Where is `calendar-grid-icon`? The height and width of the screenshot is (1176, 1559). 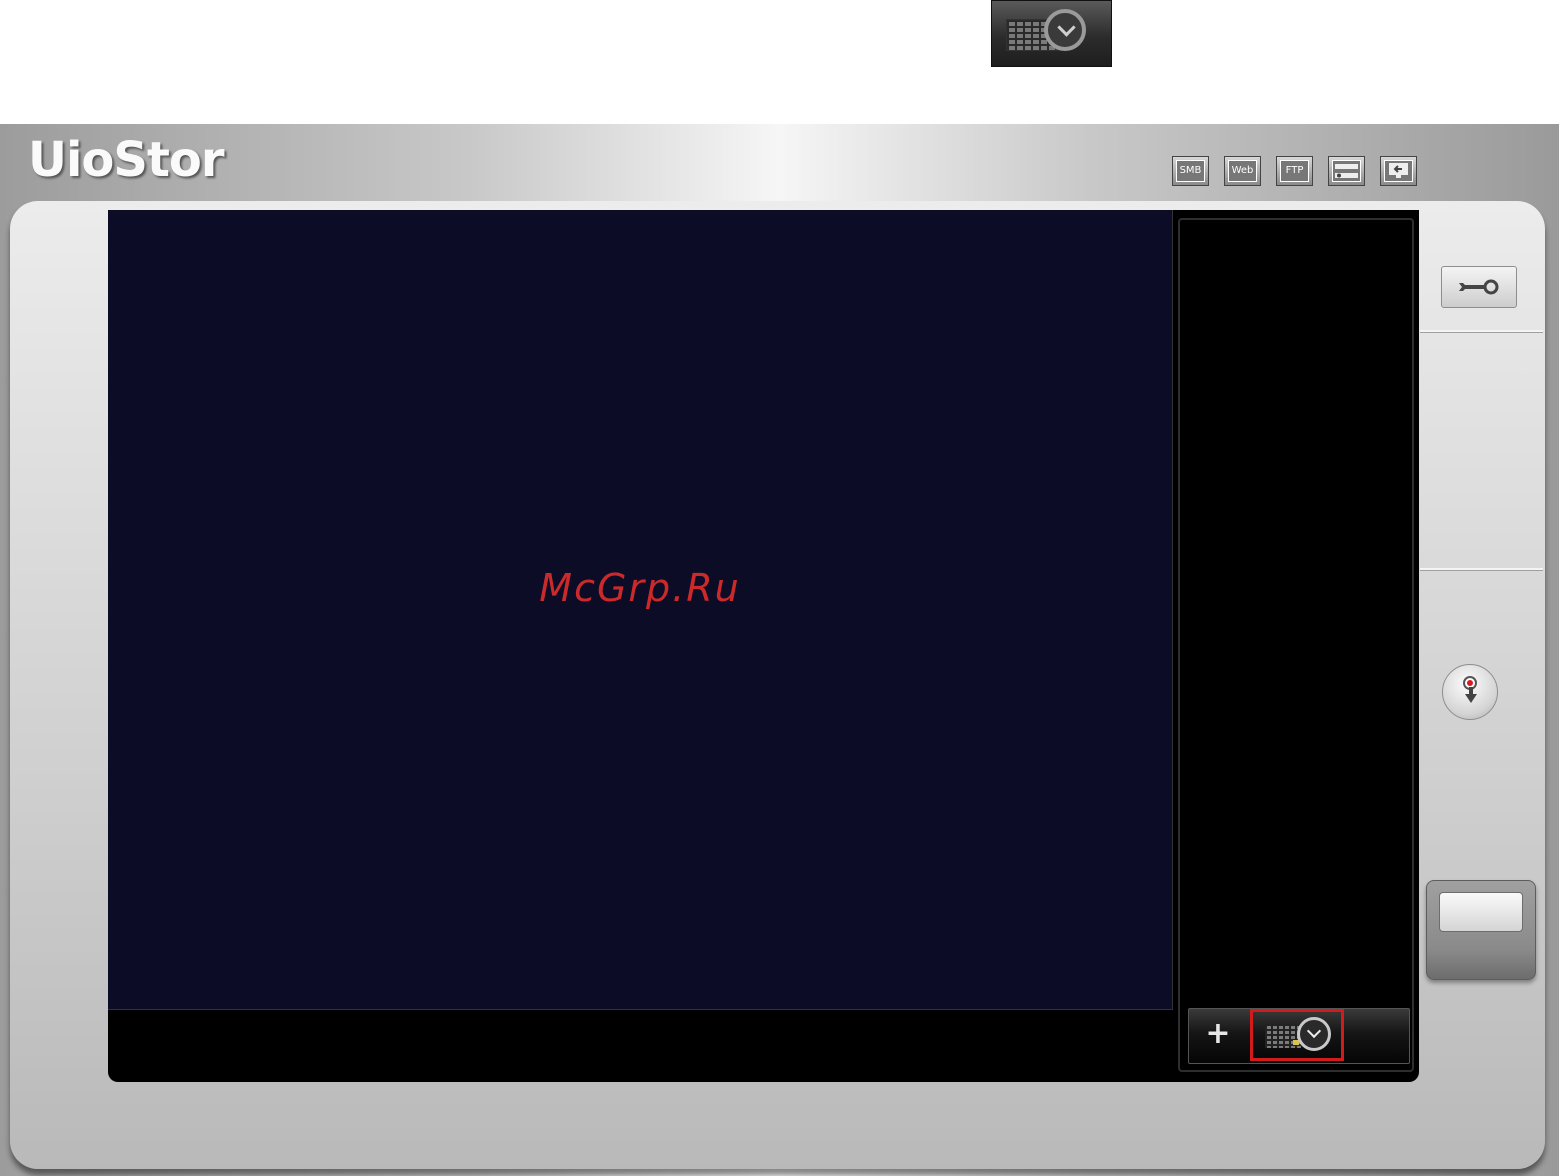 calendar-grid-icon is located at coordinates (1283, 1036).